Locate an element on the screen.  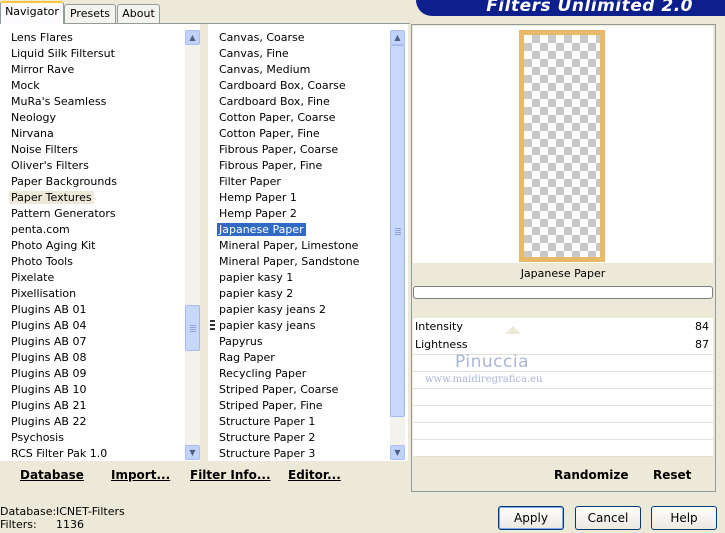
list-item-label: Plugins AB 07 is located at coordinates (49, 341).